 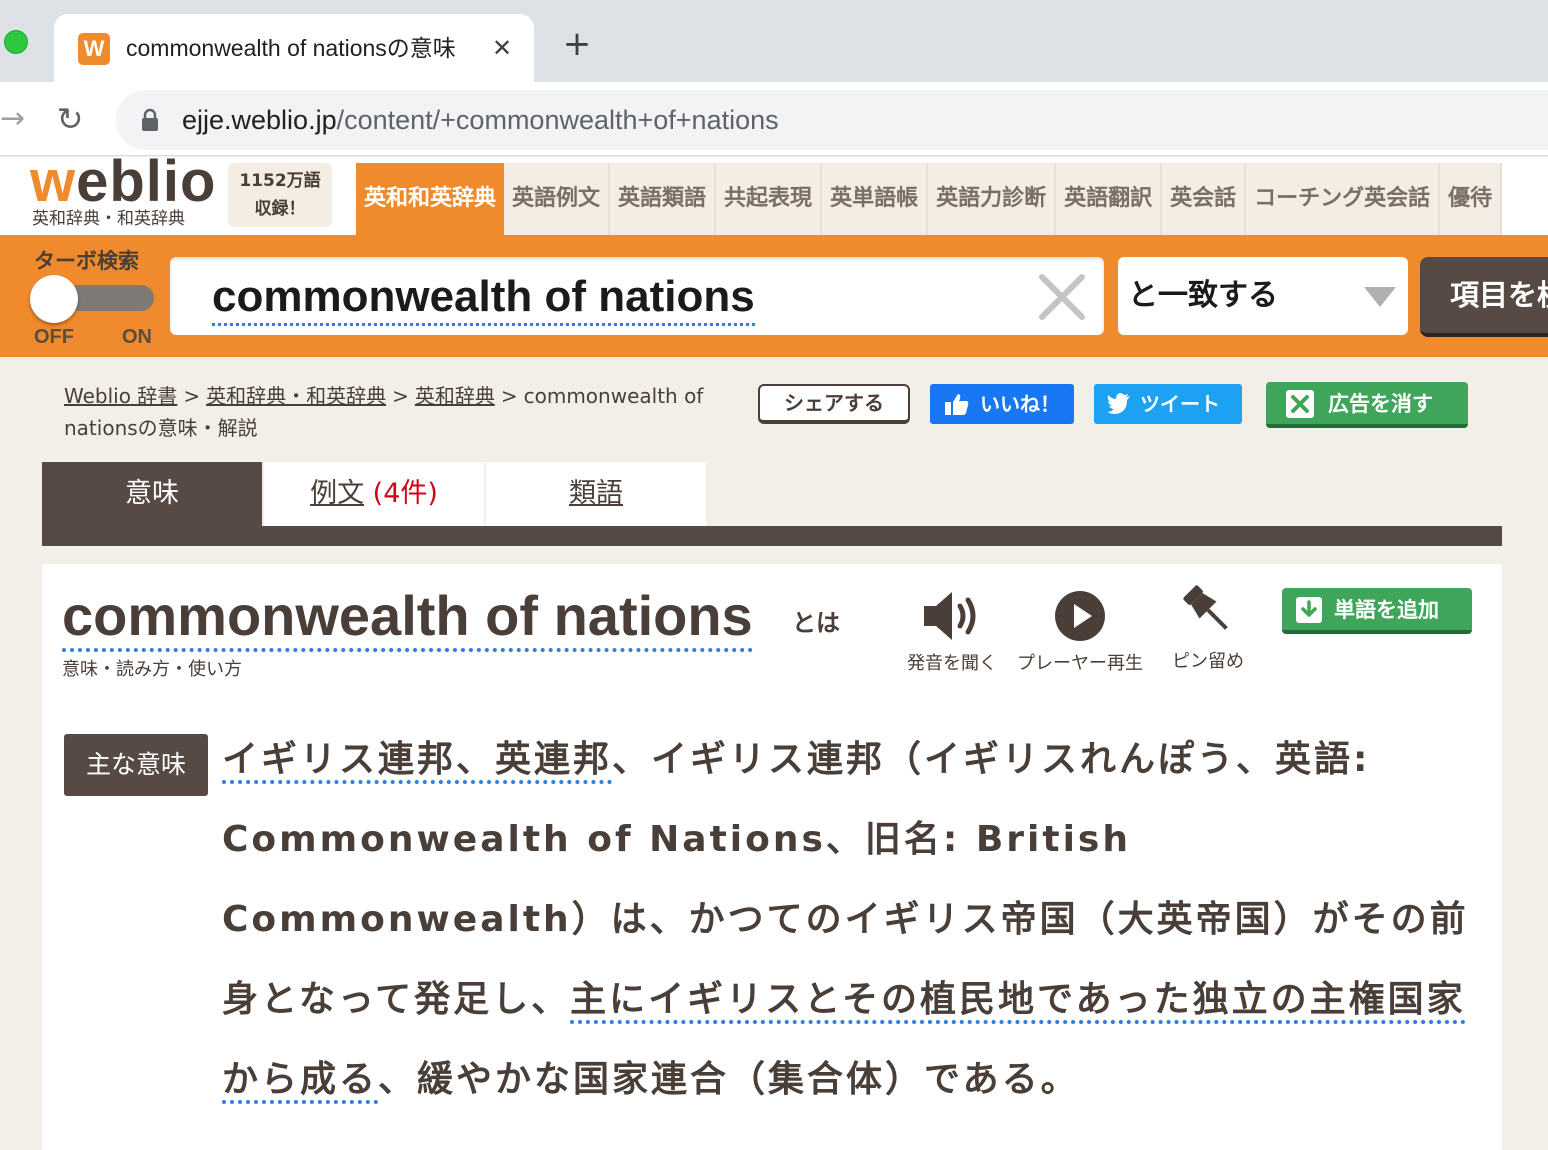 What do you see at coordinates (992, 199) in the screenshot?
I see `nav-item-assessment: 英語力診断` at bounding box center [992, 199].